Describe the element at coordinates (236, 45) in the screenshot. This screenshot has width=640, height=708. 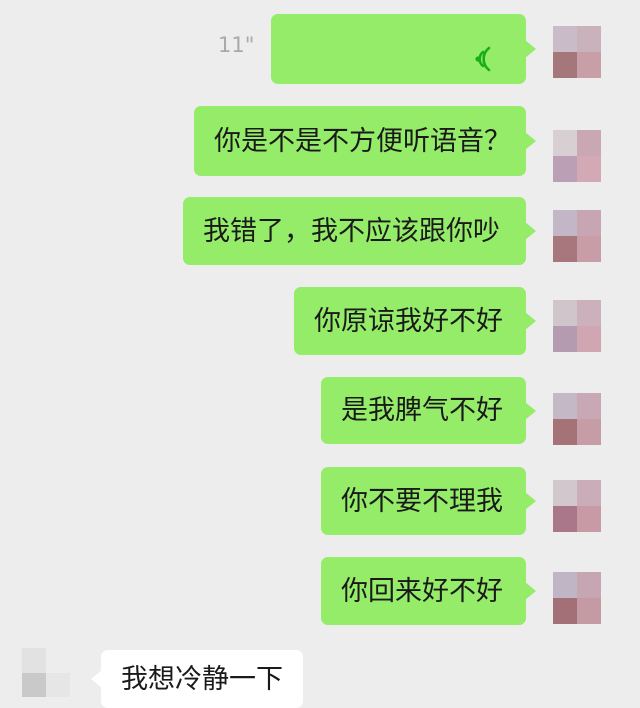
I see `voice-duration: 11"` at that location.